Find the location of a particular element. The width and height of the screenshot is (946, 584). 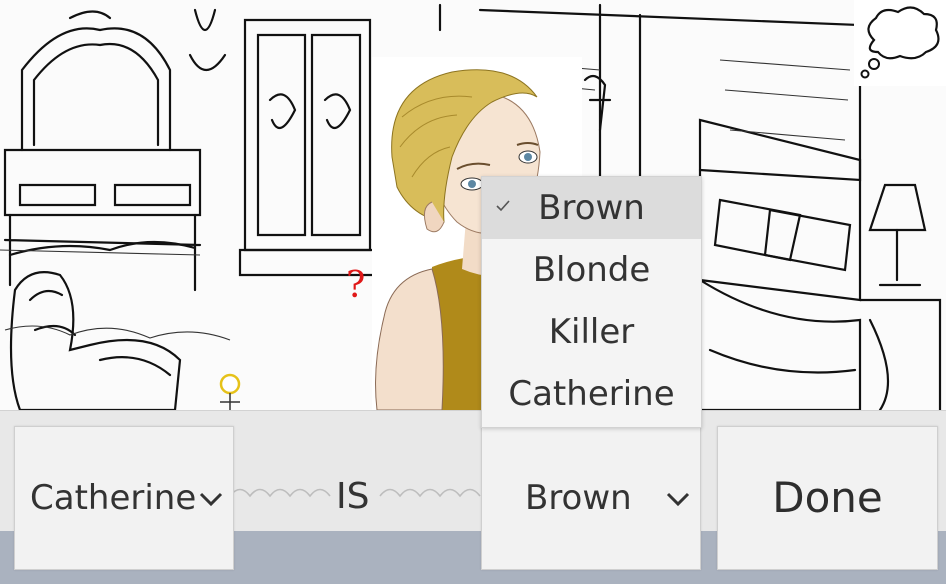

dropdown-option: Catherine is located at coordinates (591, 394).